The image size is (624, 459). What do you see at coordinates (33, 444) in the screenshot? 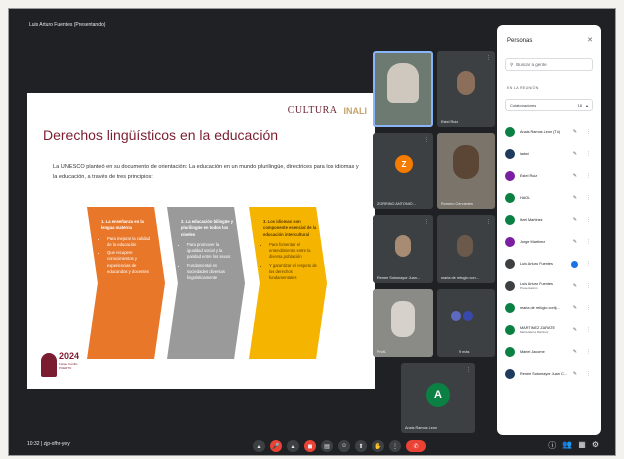
I see `meeting-time: 10:32` at bounding box center [33, 444].